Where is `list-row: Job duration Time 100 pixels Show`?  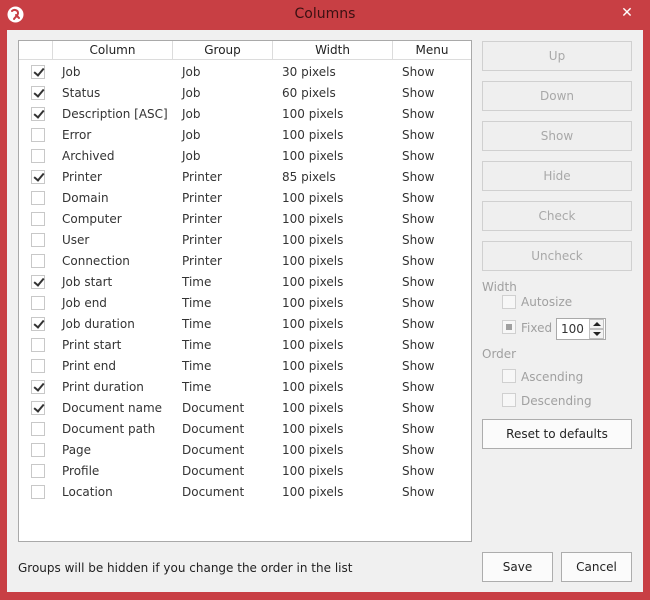 list-row: Job duration Time 100 pixels Show is located at coordinates (245, 324).